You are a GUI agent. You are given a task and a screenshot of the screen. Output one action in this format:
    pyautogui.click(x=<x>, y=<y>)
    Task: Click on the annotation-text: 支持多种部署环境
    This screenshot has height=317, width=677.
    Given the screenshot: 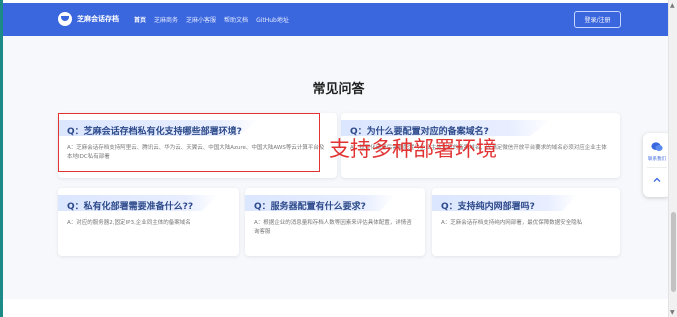 What is the action you would take?
    pyautogui.click(x=413, y=149)
    